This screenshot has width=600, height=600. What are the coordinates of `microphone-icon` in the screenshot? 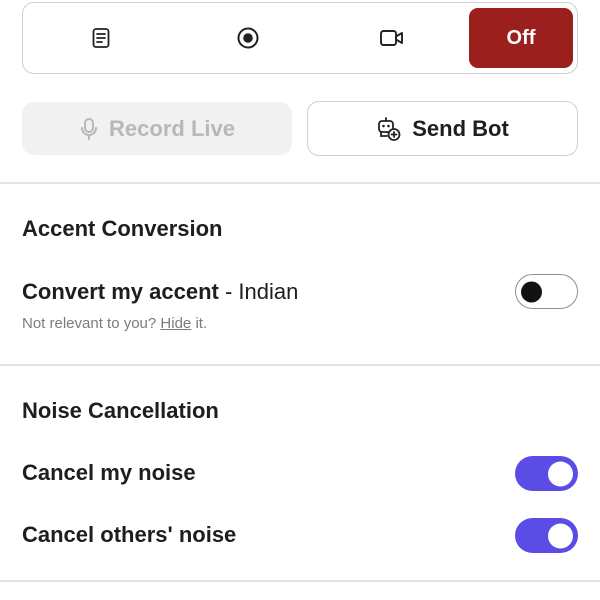 It's located at (89, 128).